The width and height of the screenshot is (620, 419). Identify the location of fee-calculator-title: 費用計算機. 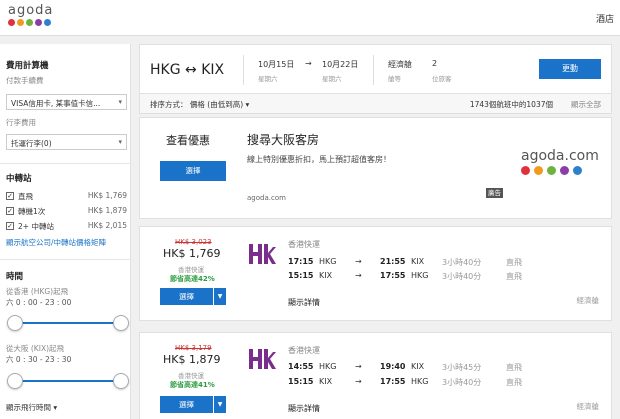
(27, 66).